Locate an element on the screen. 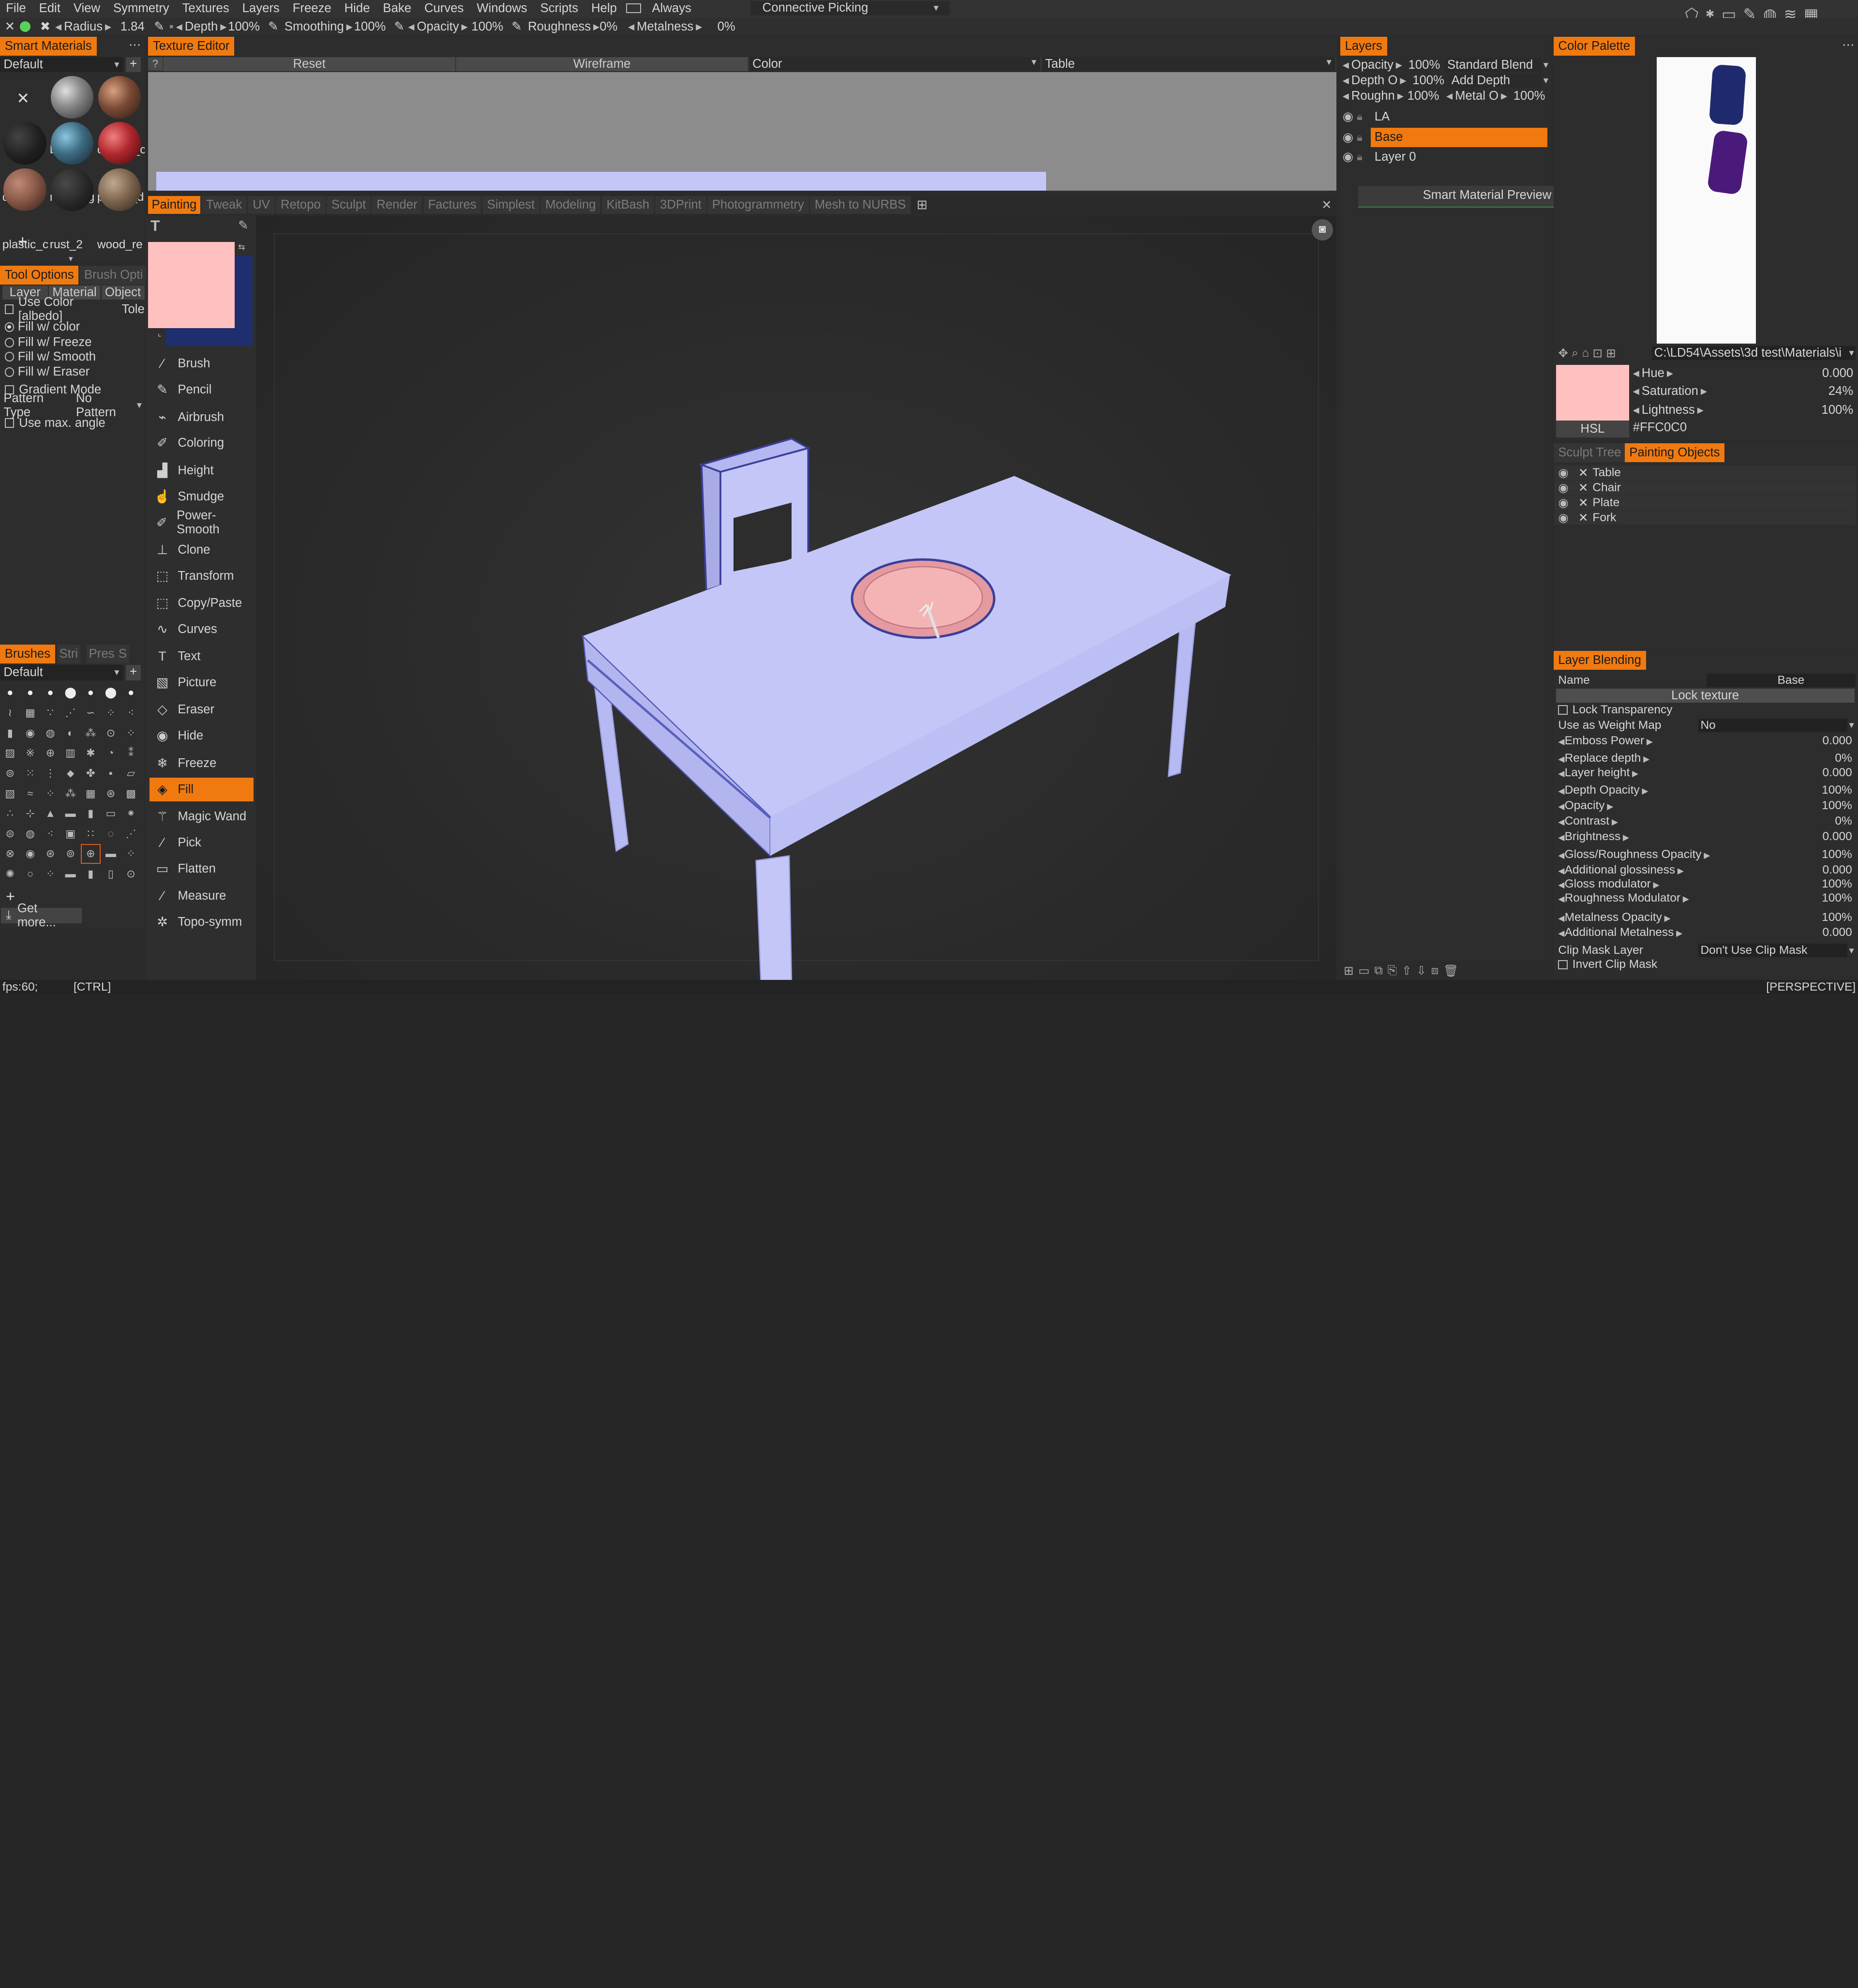 Image resolution: width=1858 pixels, height=1988 pixels. brush-alpha: ∴ is located at coordinates (10, 814).